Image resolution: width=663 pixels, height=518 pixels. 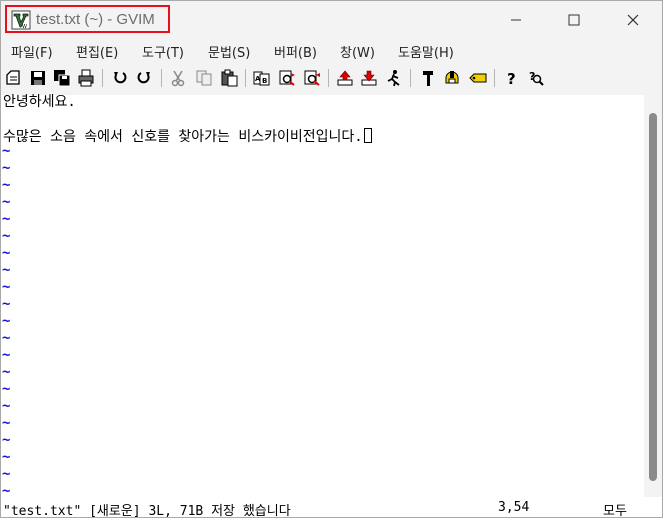 I want to click on help-button: ?, so click(x=511, y=78).